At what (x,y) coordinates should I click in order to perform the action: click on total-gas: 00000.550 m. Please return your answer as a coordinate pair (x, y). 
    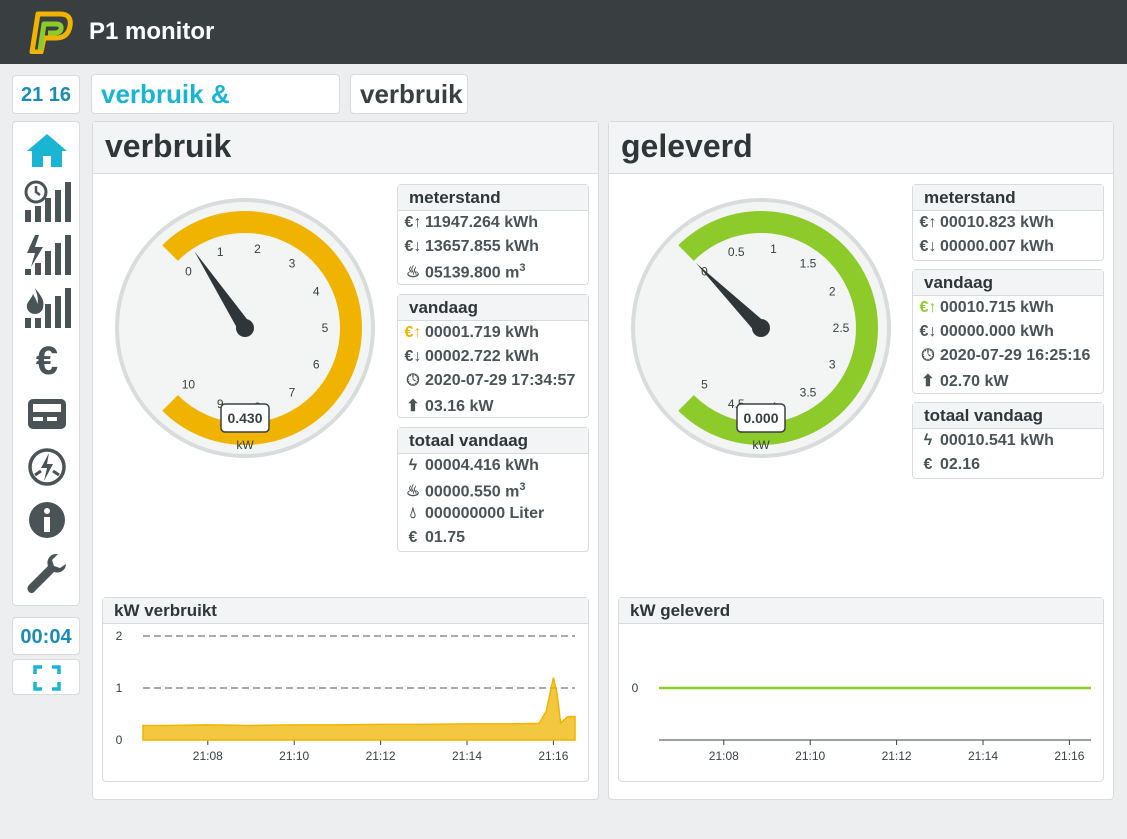
    Looking at the image, I should click on (472, 492).